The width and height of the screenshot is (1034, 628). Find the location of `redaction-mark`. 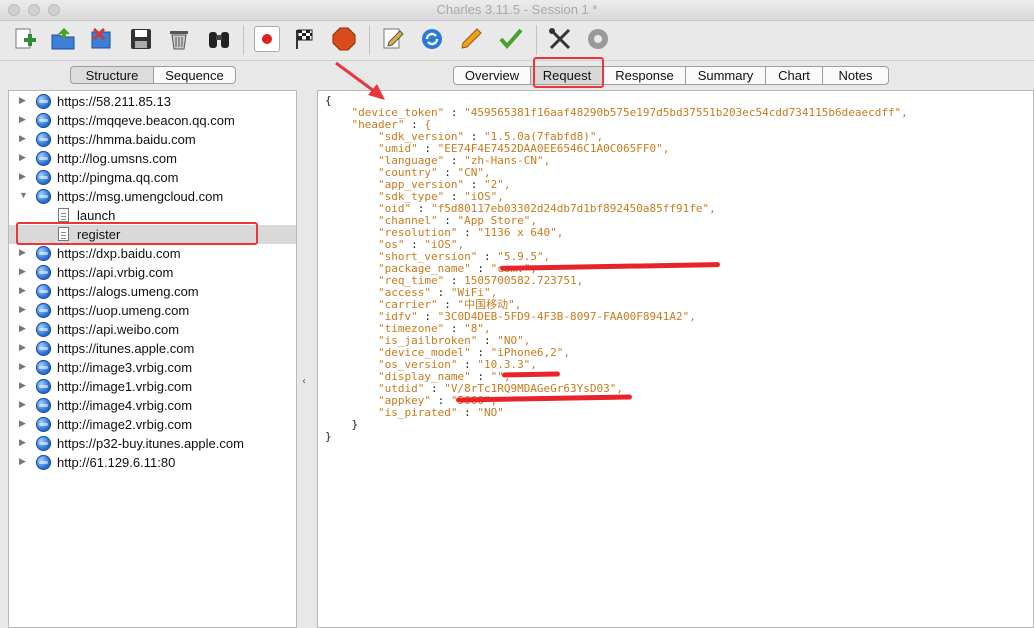

redaction-mark is located at coordinates (531, 374).